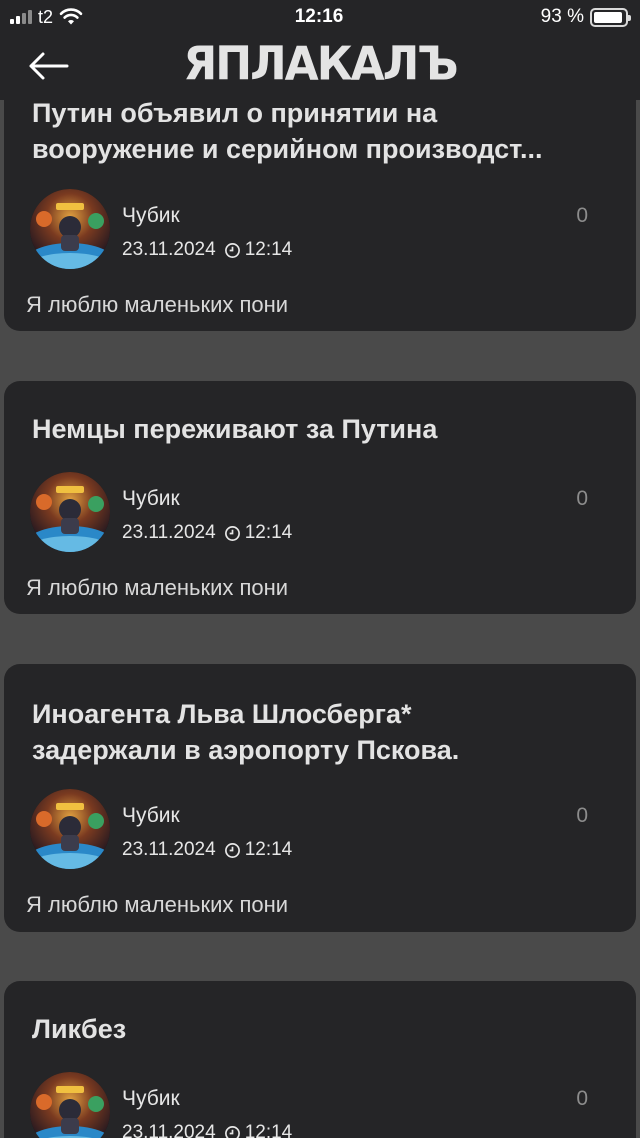 This screenshot has height=1138, width=640. Describe the element at coordinates (79, 1029) in the screenshot. I see `post-title-line: Ликбез` at that location.